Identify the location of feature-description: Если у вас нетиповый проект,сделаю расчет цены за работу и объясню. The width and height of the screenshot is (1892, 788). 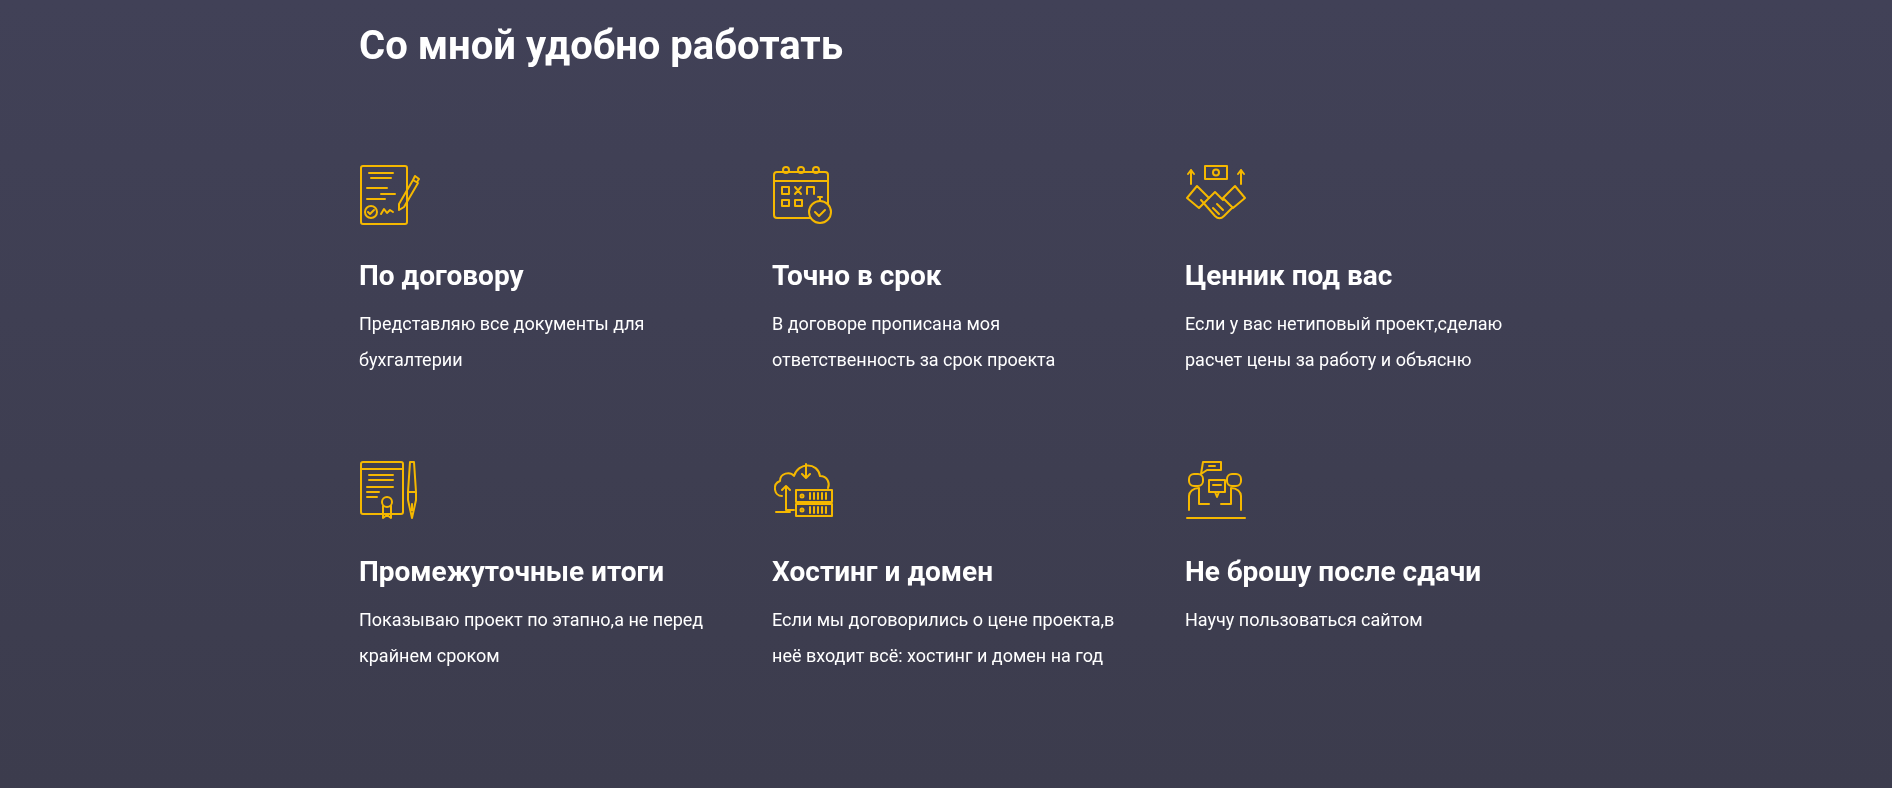
(1344, 342).